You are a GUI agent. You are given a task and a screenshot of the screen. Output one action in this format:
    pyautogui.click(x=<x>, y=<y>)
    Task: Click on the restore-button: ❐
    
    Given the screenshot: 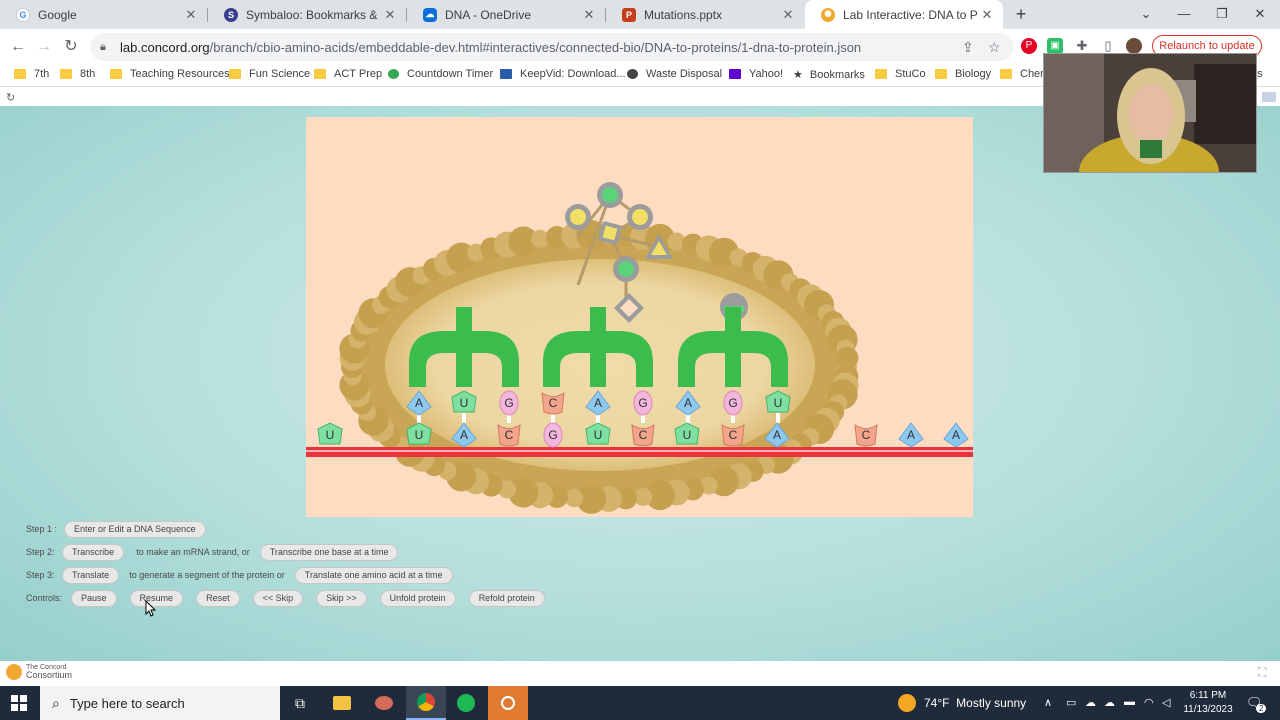 What is the action you would take?
    pyautogui.click(x=1222, y=14)
    